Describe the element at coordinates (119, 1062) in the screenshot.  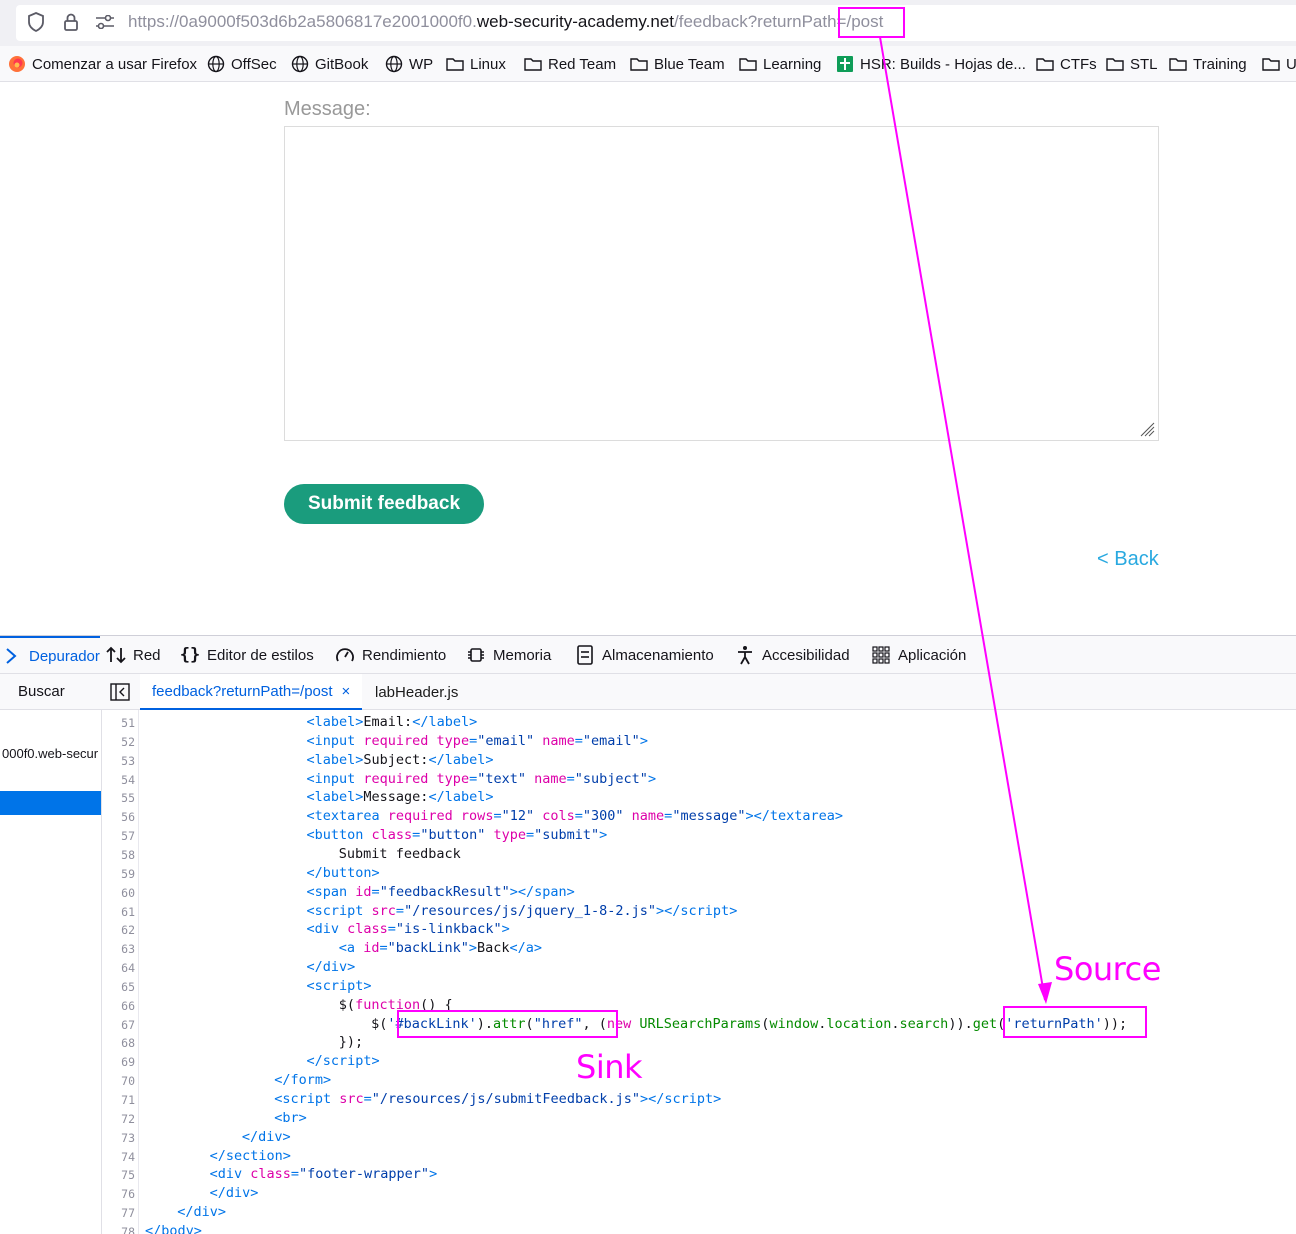
I see `line-number: 69` at that location.